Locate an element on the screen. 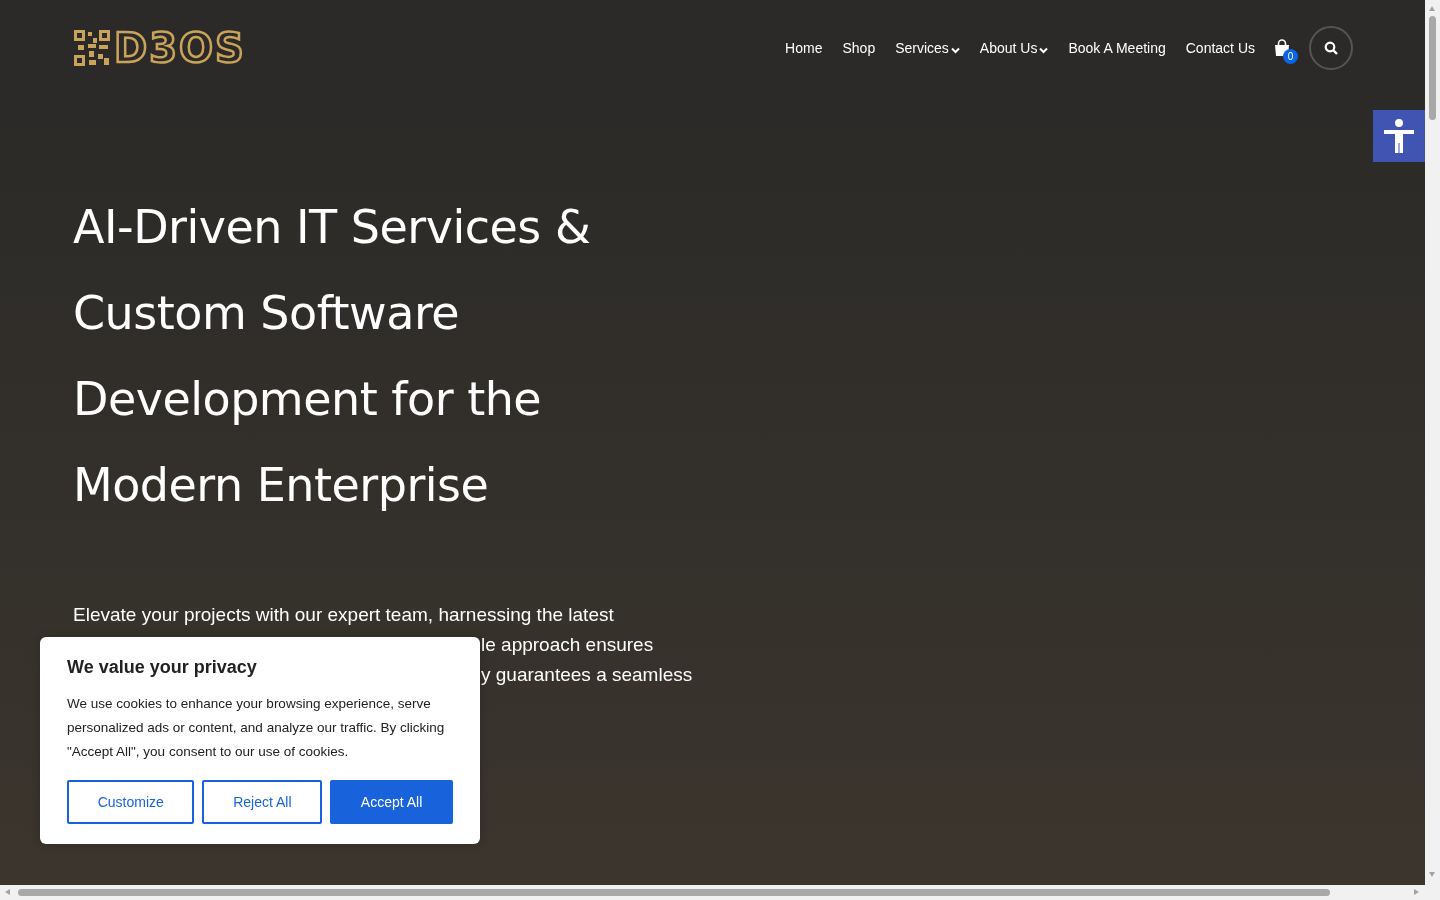 The width and height of the screenshot is (1440, 900). accessibility-person-icon is located at coordinates (1399, 136).